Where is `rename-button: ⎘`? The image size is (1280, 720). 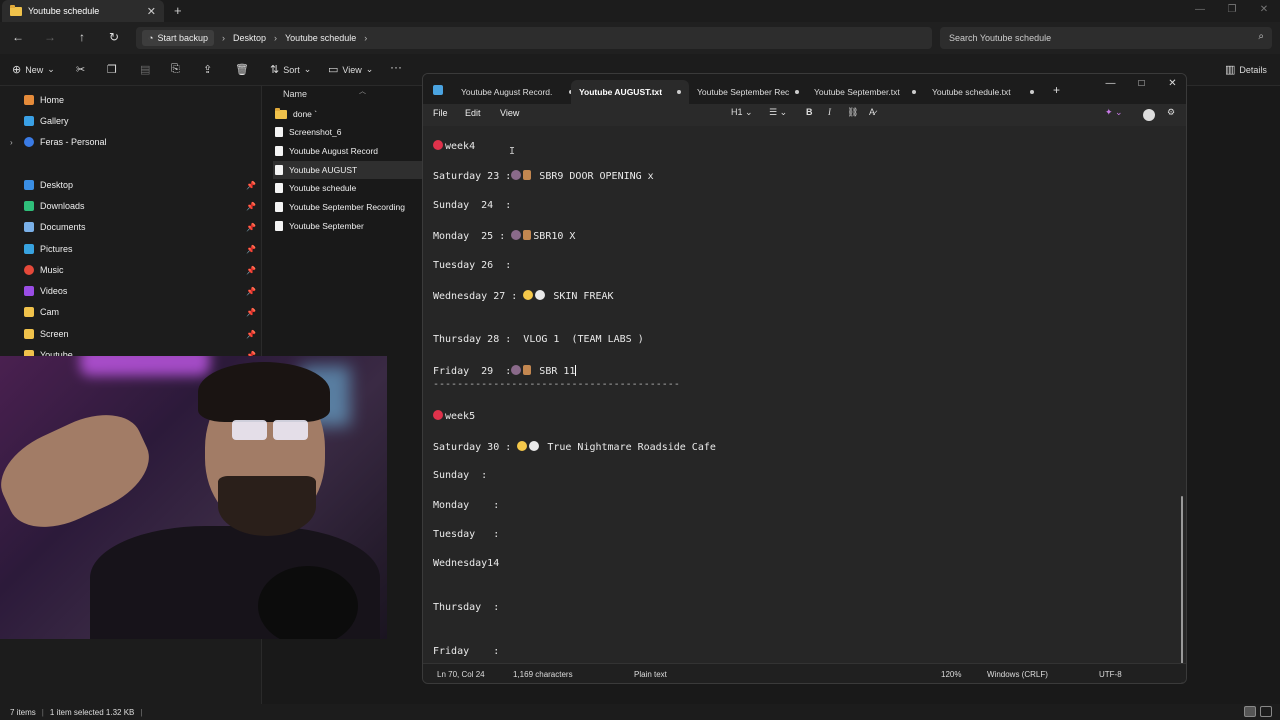 rename-button: ⎘ is located at coordinates (175, 69).